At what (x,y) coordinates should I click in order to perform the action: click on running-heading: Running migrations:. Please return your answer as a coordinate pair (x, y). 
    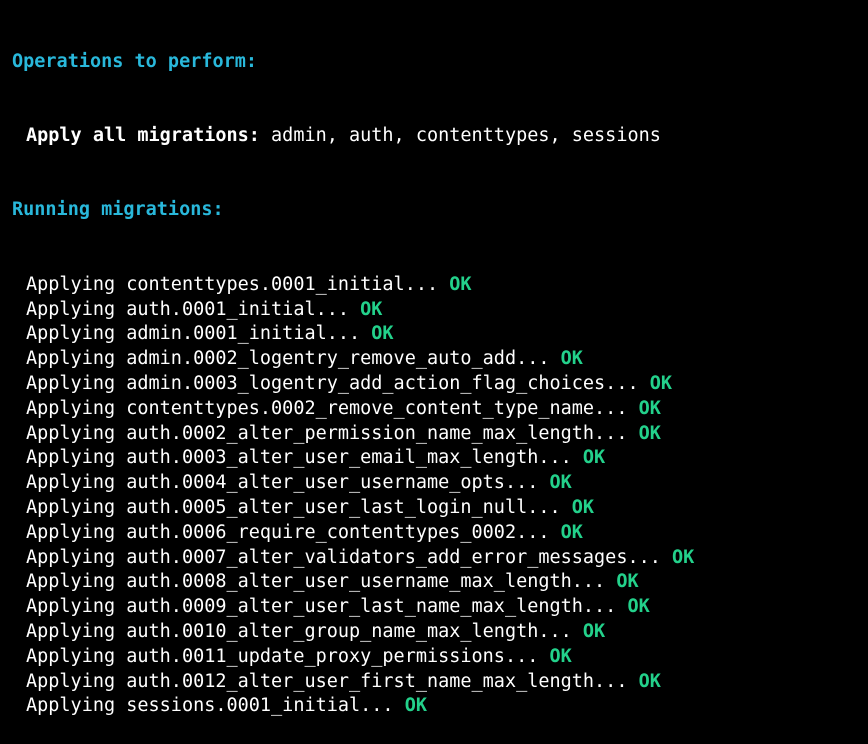
    Looking at the image, I should click on (118, 210).